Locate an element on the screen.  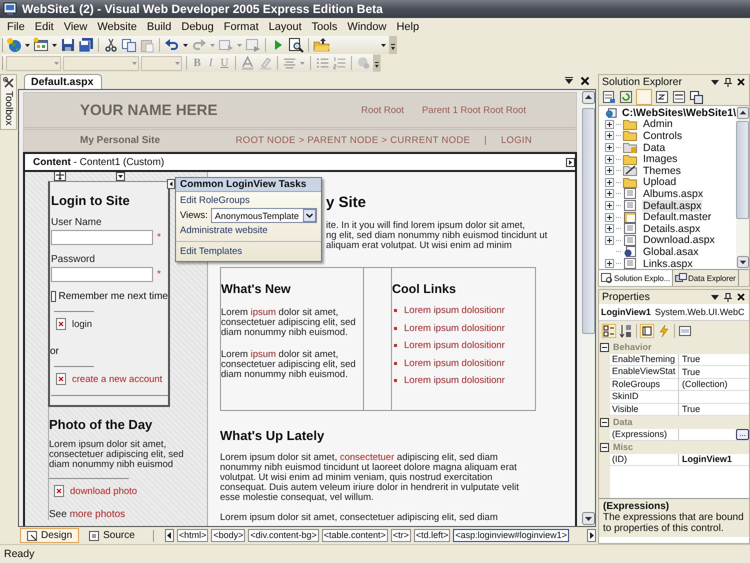
menu-item: File is located at coordinates (16, 27).